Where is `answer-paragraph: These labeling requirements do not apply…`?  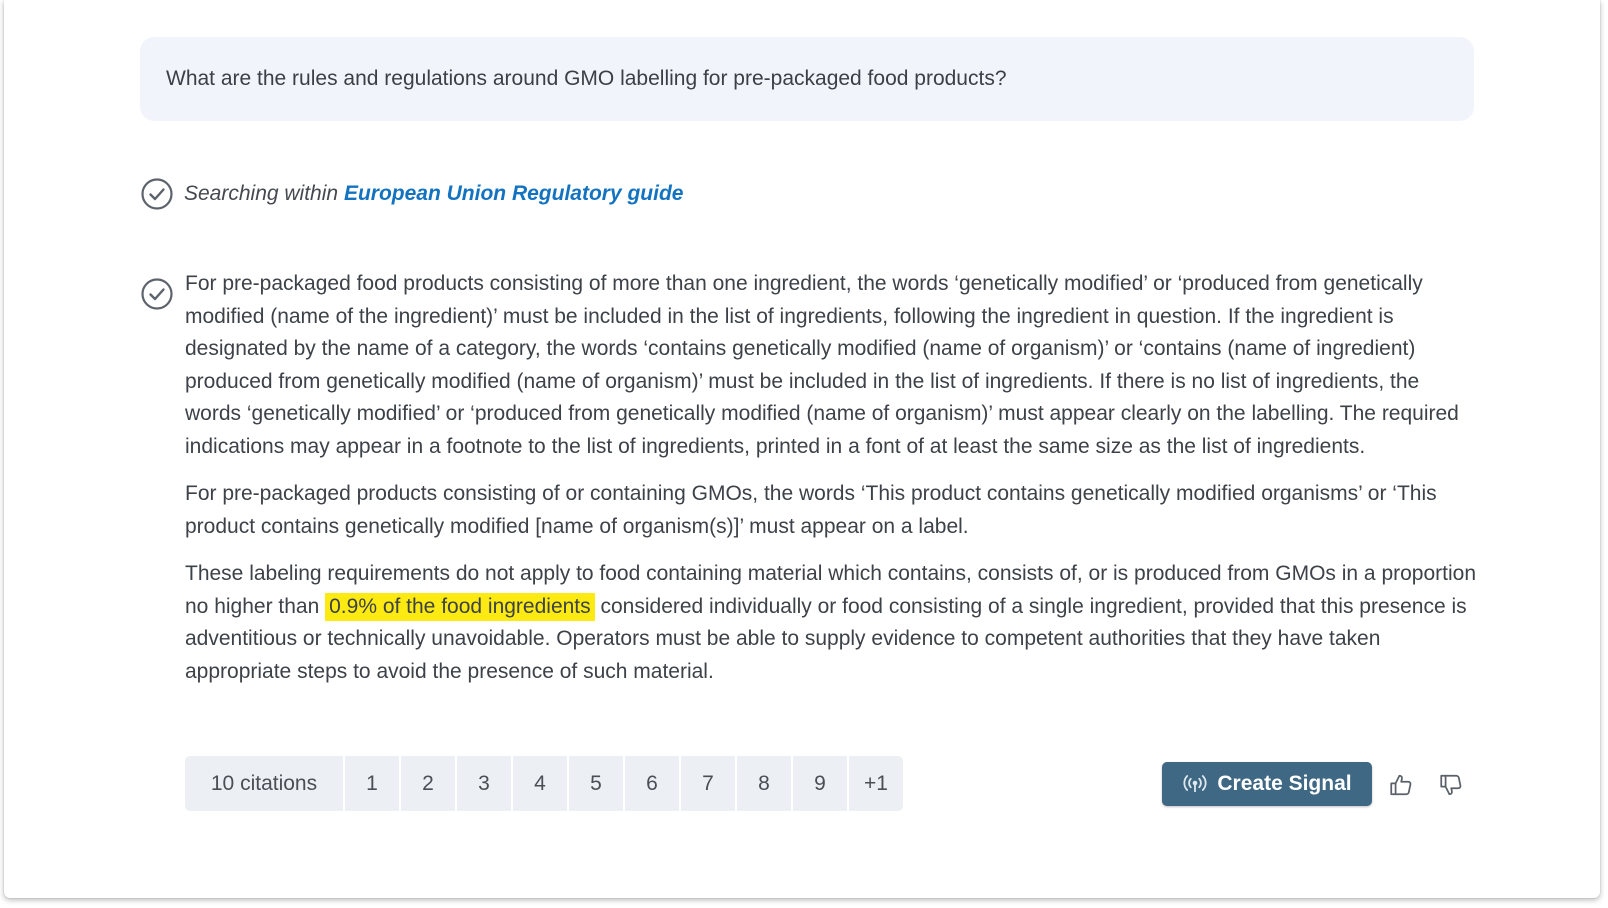 answer-paragraph: These labeling requirements do not apply… is located at coordinates (833, 623).